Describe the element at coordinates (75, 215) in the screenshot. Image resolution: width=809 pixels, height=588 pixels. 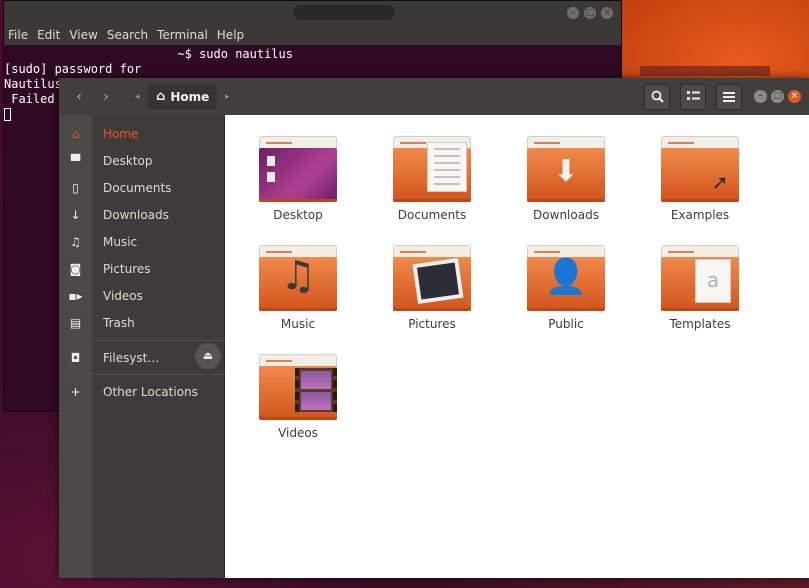
I see `download-icon: ↓` at that location.